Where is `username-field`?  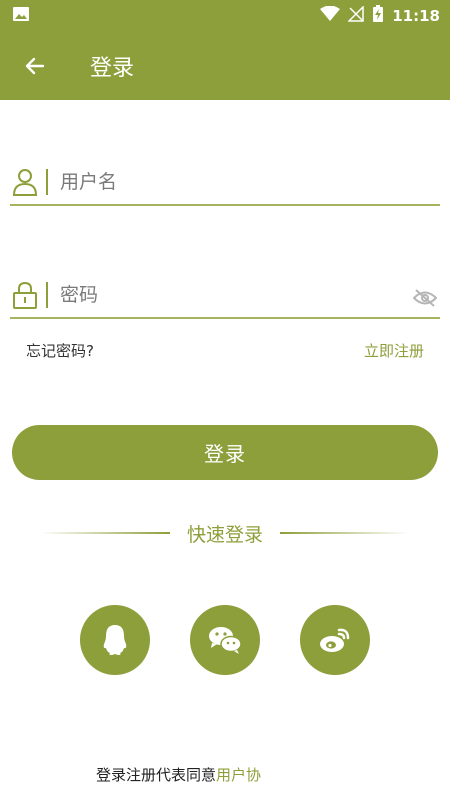
username-field is located at coordinates (225, 183).